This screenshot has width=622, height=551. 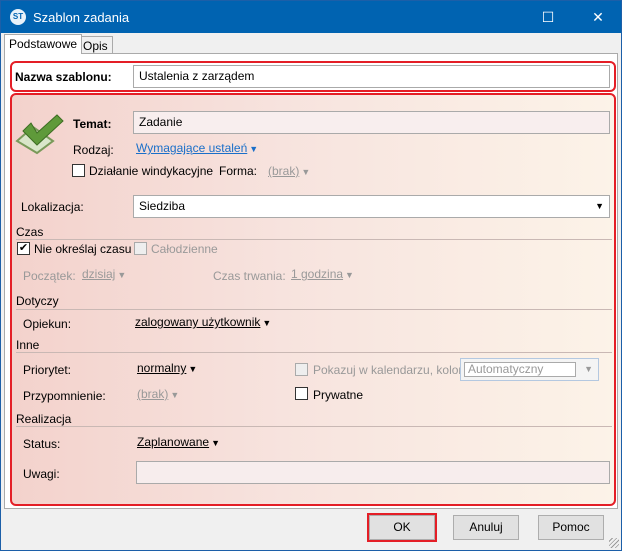 What do you see at coordinates (371, 76) in the screenshot?
I see `template-name-input: Ustalenia z zarządem` at bounding box center [371, 76].